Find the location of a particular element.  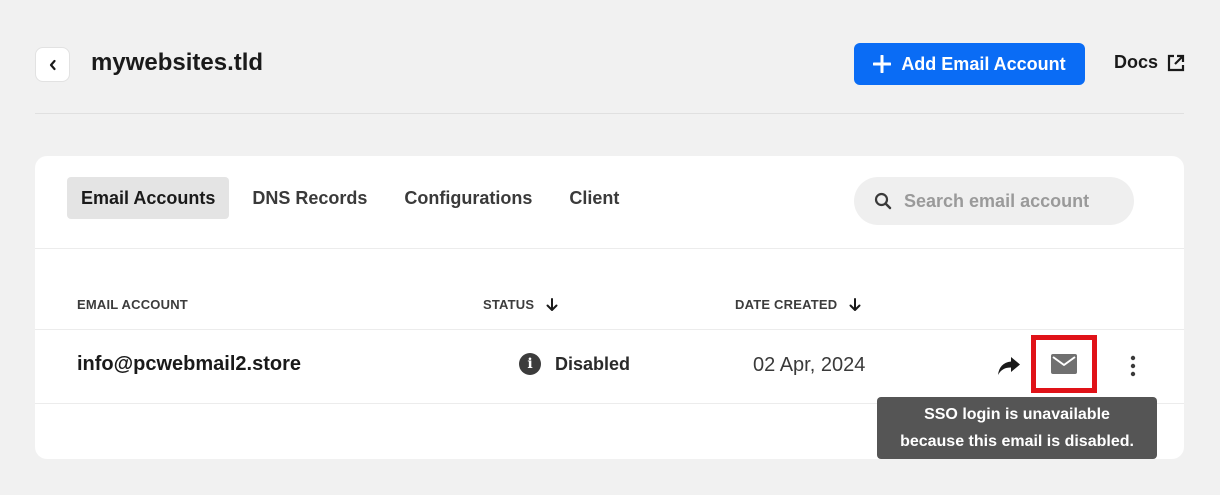

page-title: mywebsites.tld is located at coordinates (177, 62).